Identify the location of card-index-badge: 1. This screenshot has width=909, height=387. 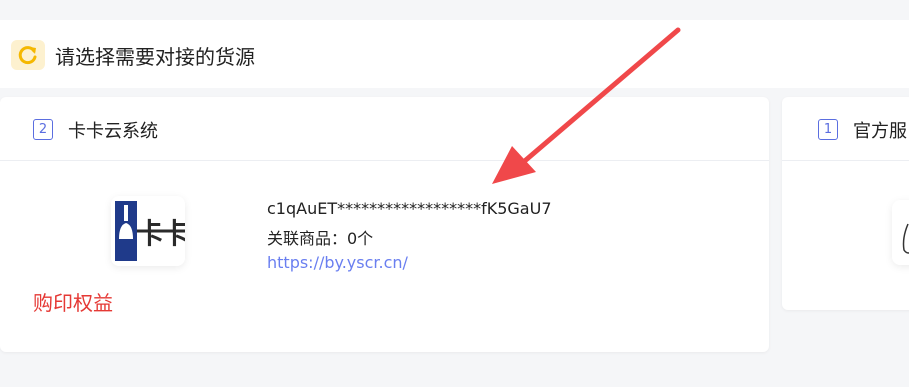
(828, 129).